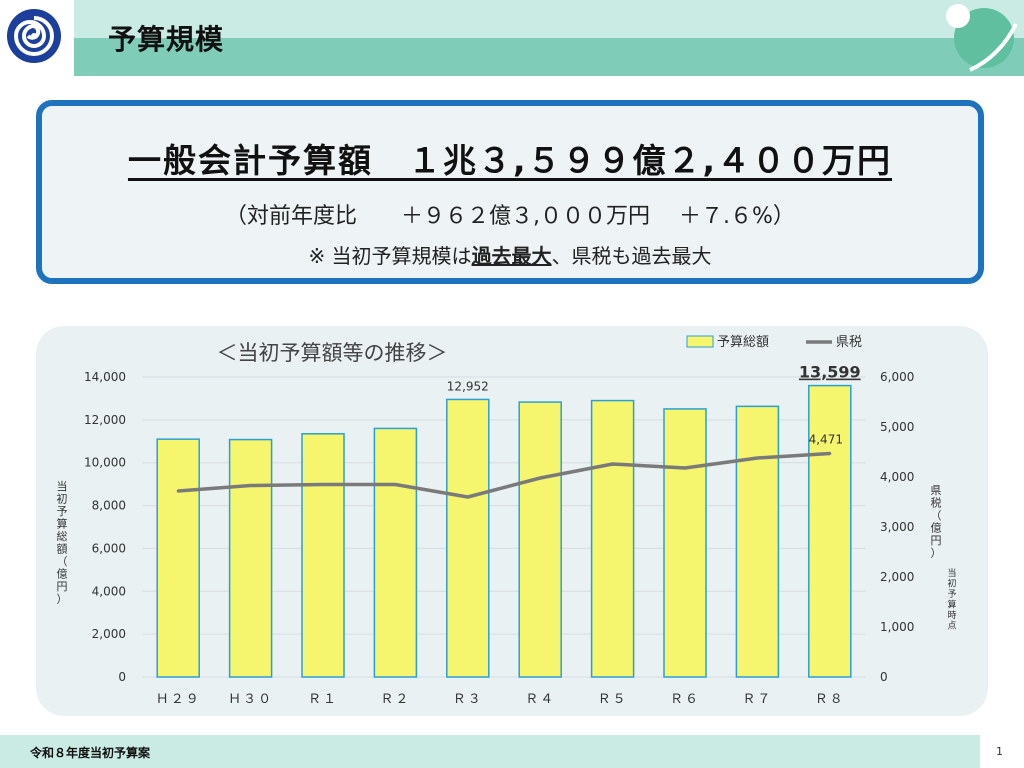 The height and width of the screenshot is (768, 1024). What do you see at coordinates (105, 463) in the screenshot?
I see `y-left-tick-label: 10,000` at bounding box center [105, 463].